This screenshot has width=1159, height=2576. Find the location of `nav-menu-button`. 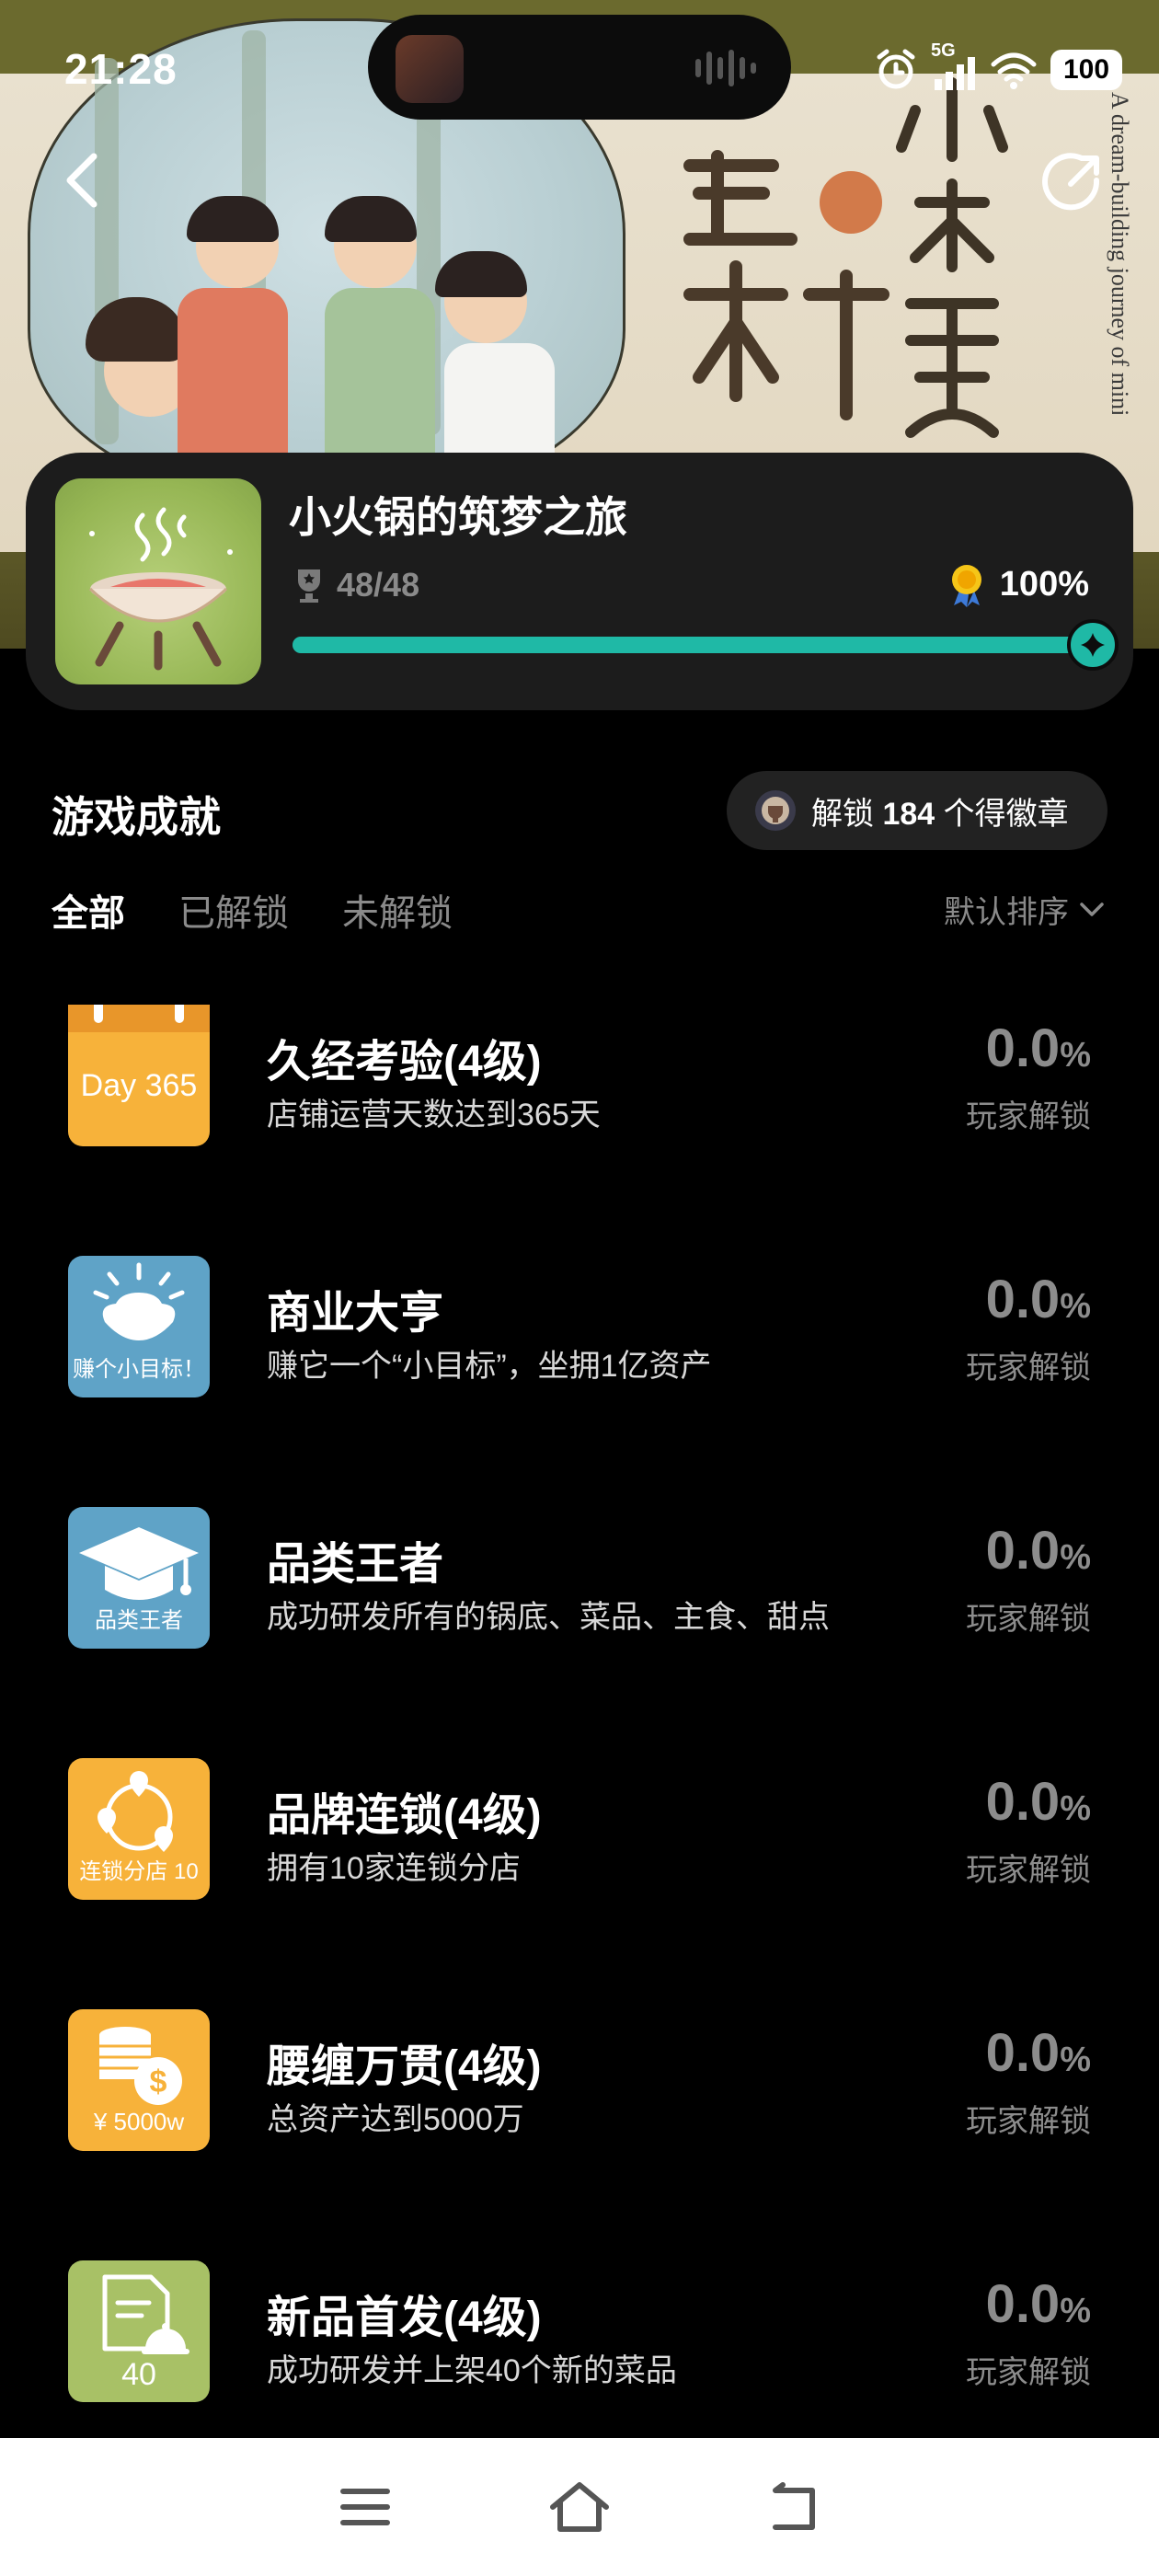

nav-menu-button is located at coordinates (365, 2507).